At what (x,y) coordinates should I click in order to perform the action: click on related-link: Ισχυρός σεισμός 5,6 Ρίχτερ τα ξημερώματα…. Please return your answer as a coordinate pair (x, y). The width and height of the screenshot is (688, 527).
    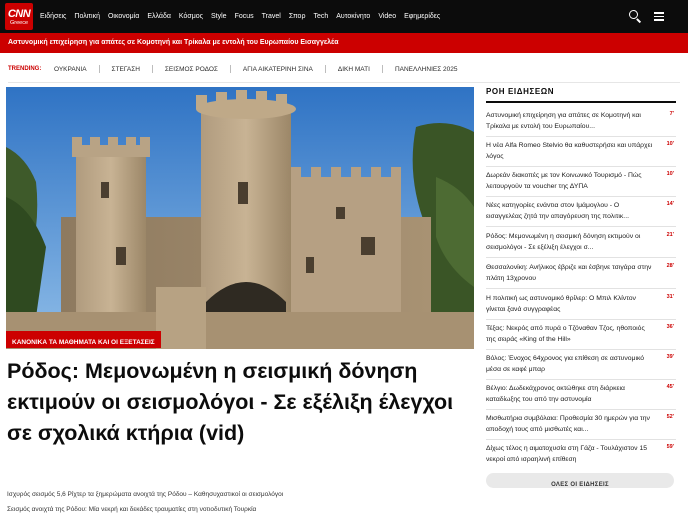
    Looking at the image, I should click on (145, 494).